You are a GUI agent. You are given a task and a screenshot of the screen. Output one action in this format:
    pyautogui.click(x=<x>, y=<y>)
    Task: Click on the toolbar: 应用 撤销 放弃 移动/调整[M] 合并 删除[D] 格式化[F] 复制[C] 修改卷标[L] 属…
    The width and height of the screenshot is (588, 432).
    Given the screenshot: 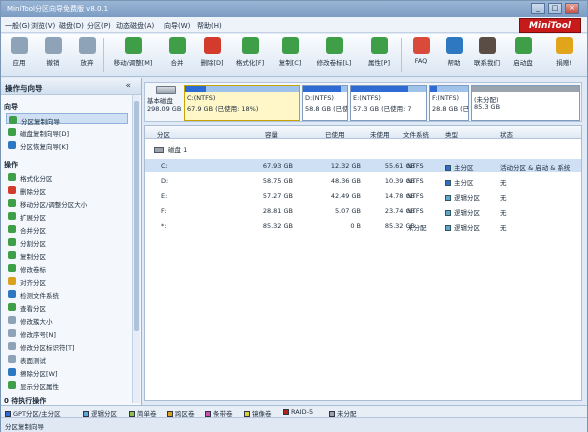 What is the action you would take?
    pyautogui.click(x=294, y=55)
    